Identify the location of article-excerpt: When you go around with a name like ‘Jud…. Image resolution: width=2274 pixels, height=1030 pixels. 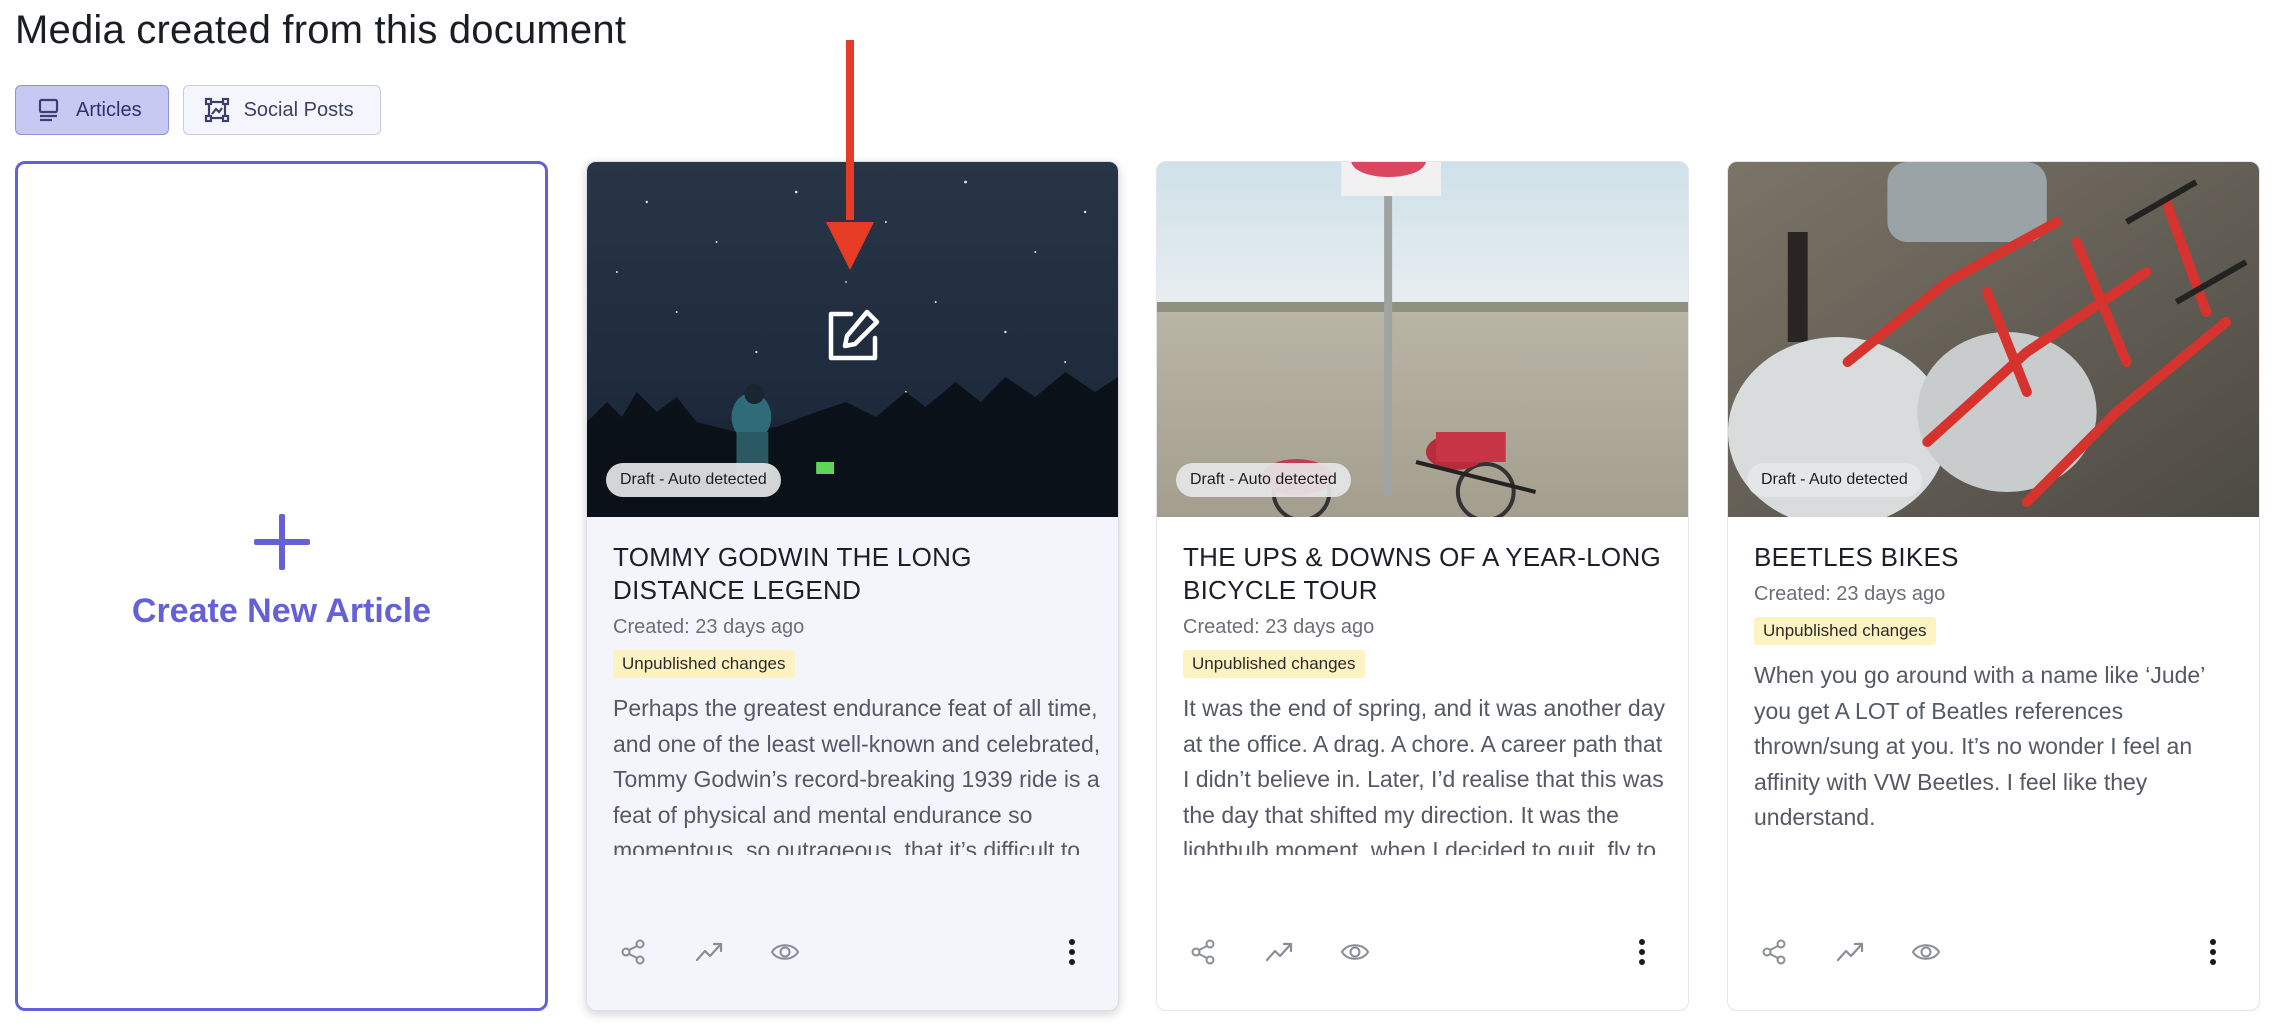
(1979, 746).